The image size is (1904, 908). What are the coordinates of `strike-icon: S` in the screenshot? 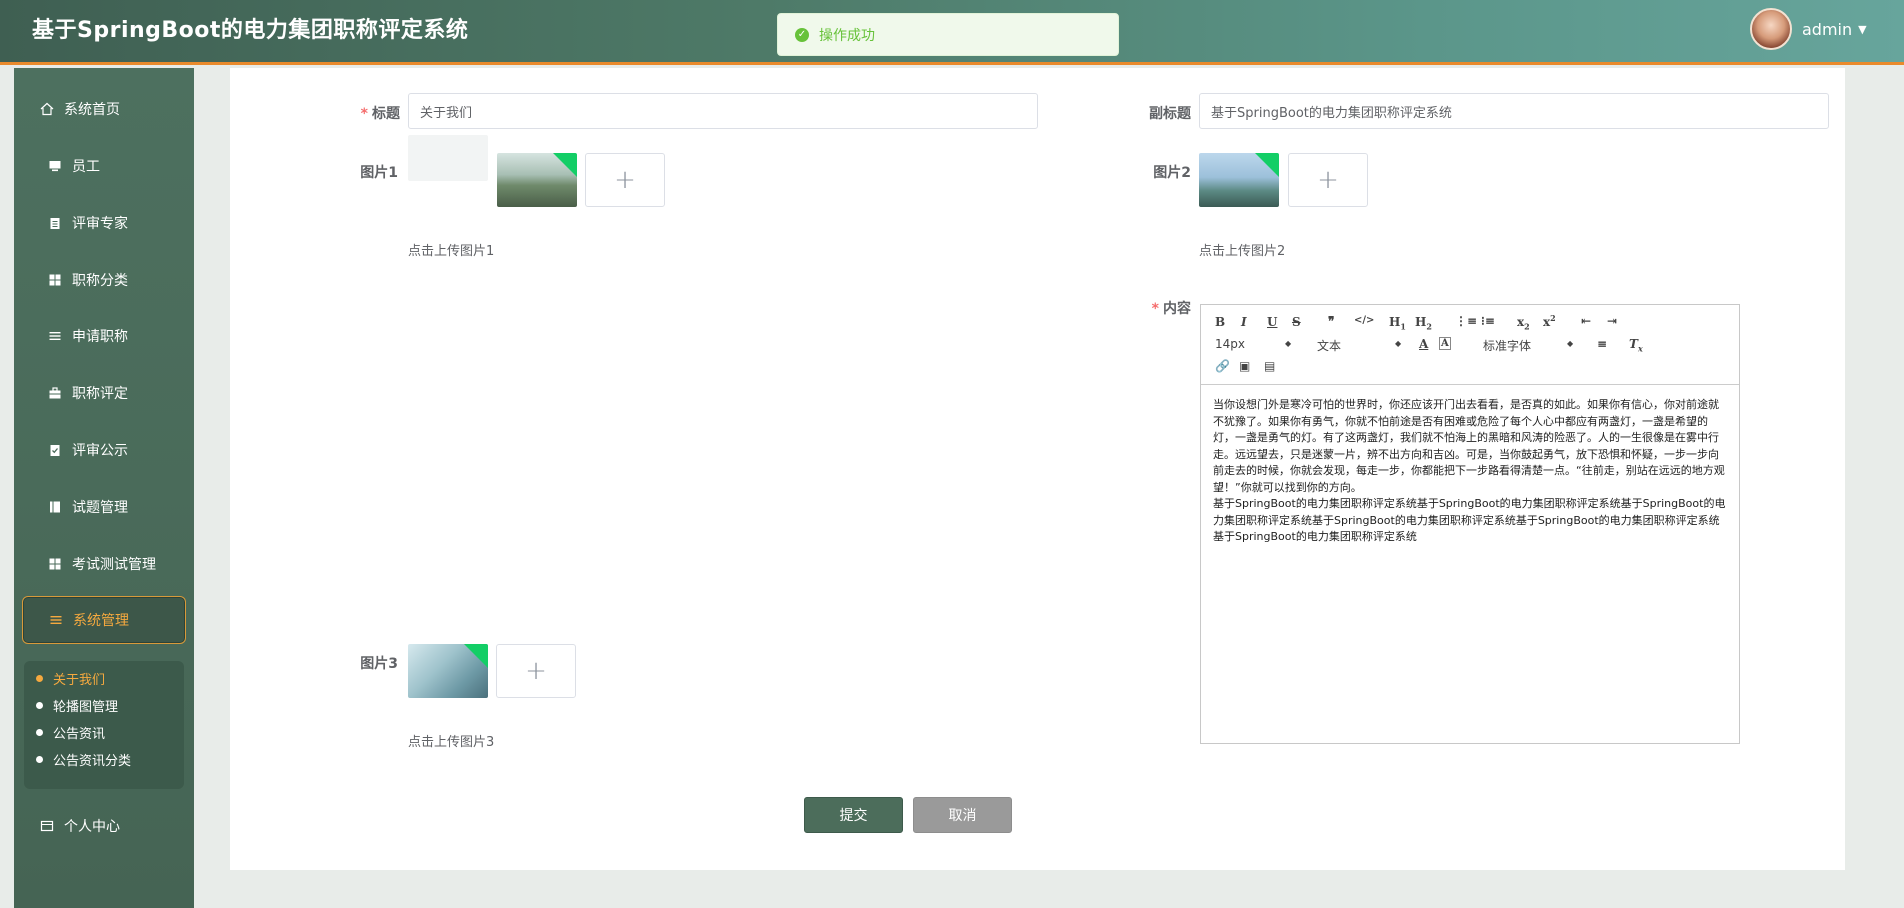 It's located at (1296, 322).